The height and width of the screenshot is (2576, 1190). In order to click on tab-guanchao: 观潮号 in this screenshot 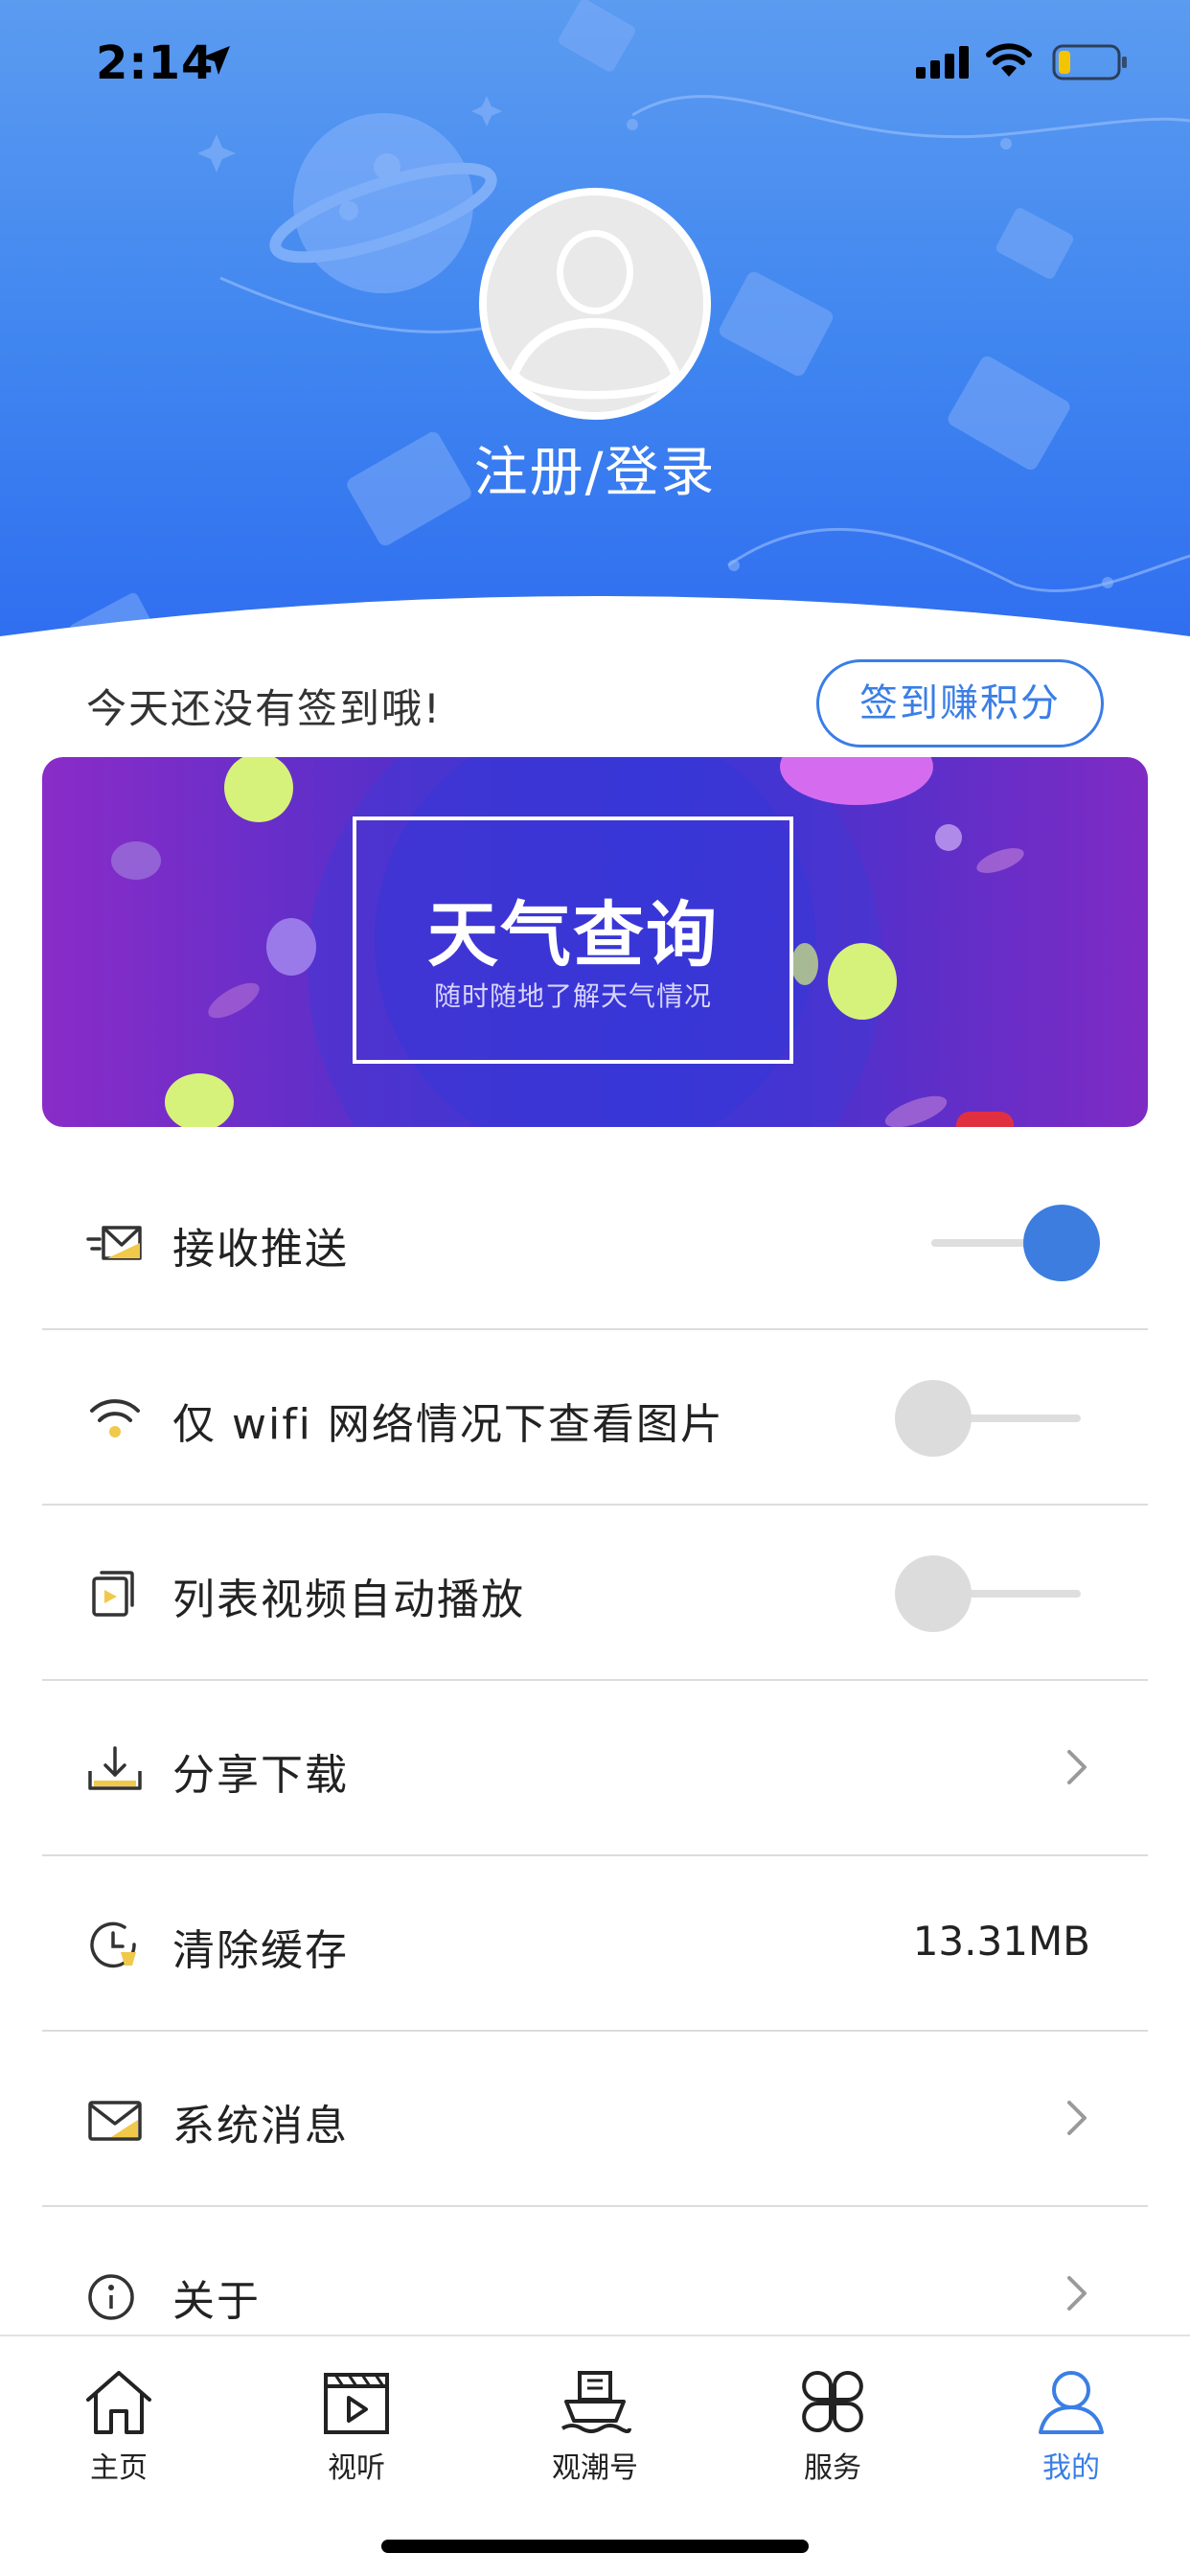, I will do `click(595, 2432)`.